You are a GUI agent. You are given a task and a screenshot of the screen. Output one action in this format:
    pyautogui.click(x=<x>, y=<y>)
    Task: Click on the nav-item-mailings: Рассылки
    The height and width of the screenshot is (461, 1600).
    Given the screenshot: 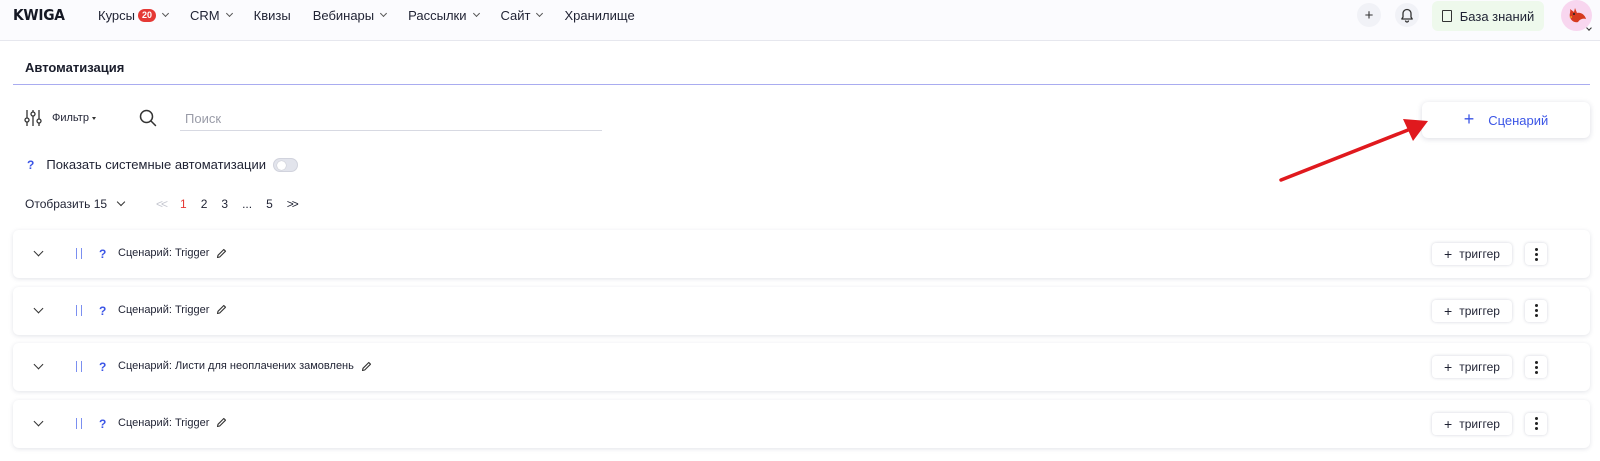 What is the action you would take?
    pyautogui.click(x=444, y=15)
    